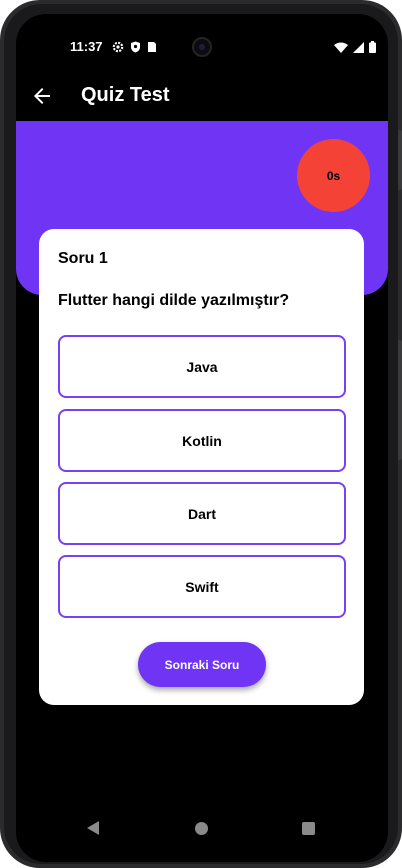 This screenshot has height=868, width=402. I want to click on next-question-button: Sonraki Soru, so click(202, 664).